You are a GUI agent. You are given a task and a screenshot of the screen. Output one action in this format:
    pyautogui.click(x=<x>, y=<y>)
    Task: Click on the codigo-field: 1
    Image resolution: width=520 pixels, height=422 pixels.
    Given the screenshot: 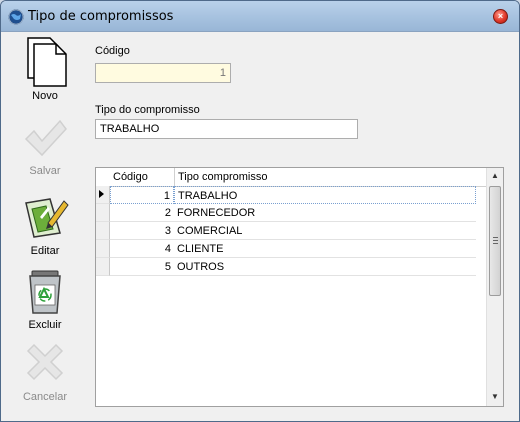 What is the action you would take?
    pyautogui.click(x=163, y=73)
    